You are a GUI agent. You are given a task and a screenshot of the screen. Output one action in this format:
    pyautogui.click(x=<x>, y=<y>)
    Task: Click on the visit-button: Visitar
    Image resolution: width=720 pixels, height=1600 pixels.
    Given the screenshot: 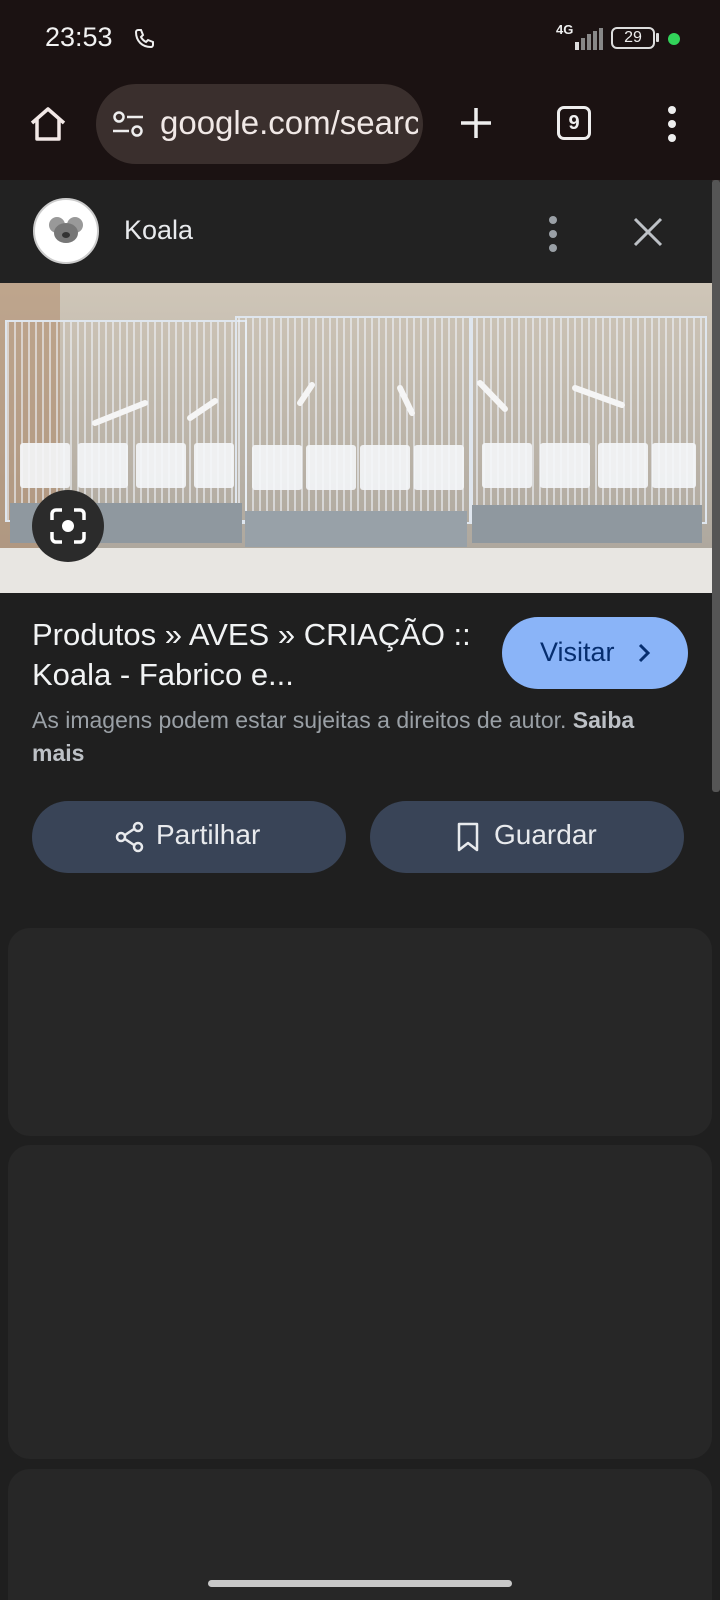 What is the action you would take?
    pyautogui.click(x=595, y=653)
    